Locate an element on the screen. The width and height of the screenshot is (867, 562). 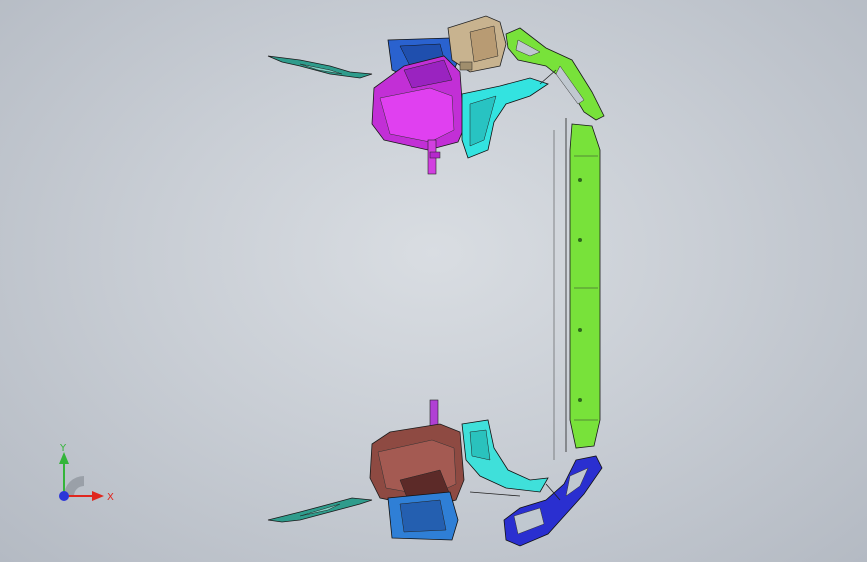
lower-wheelhouse-cyan is located at coordinates (505, 456).